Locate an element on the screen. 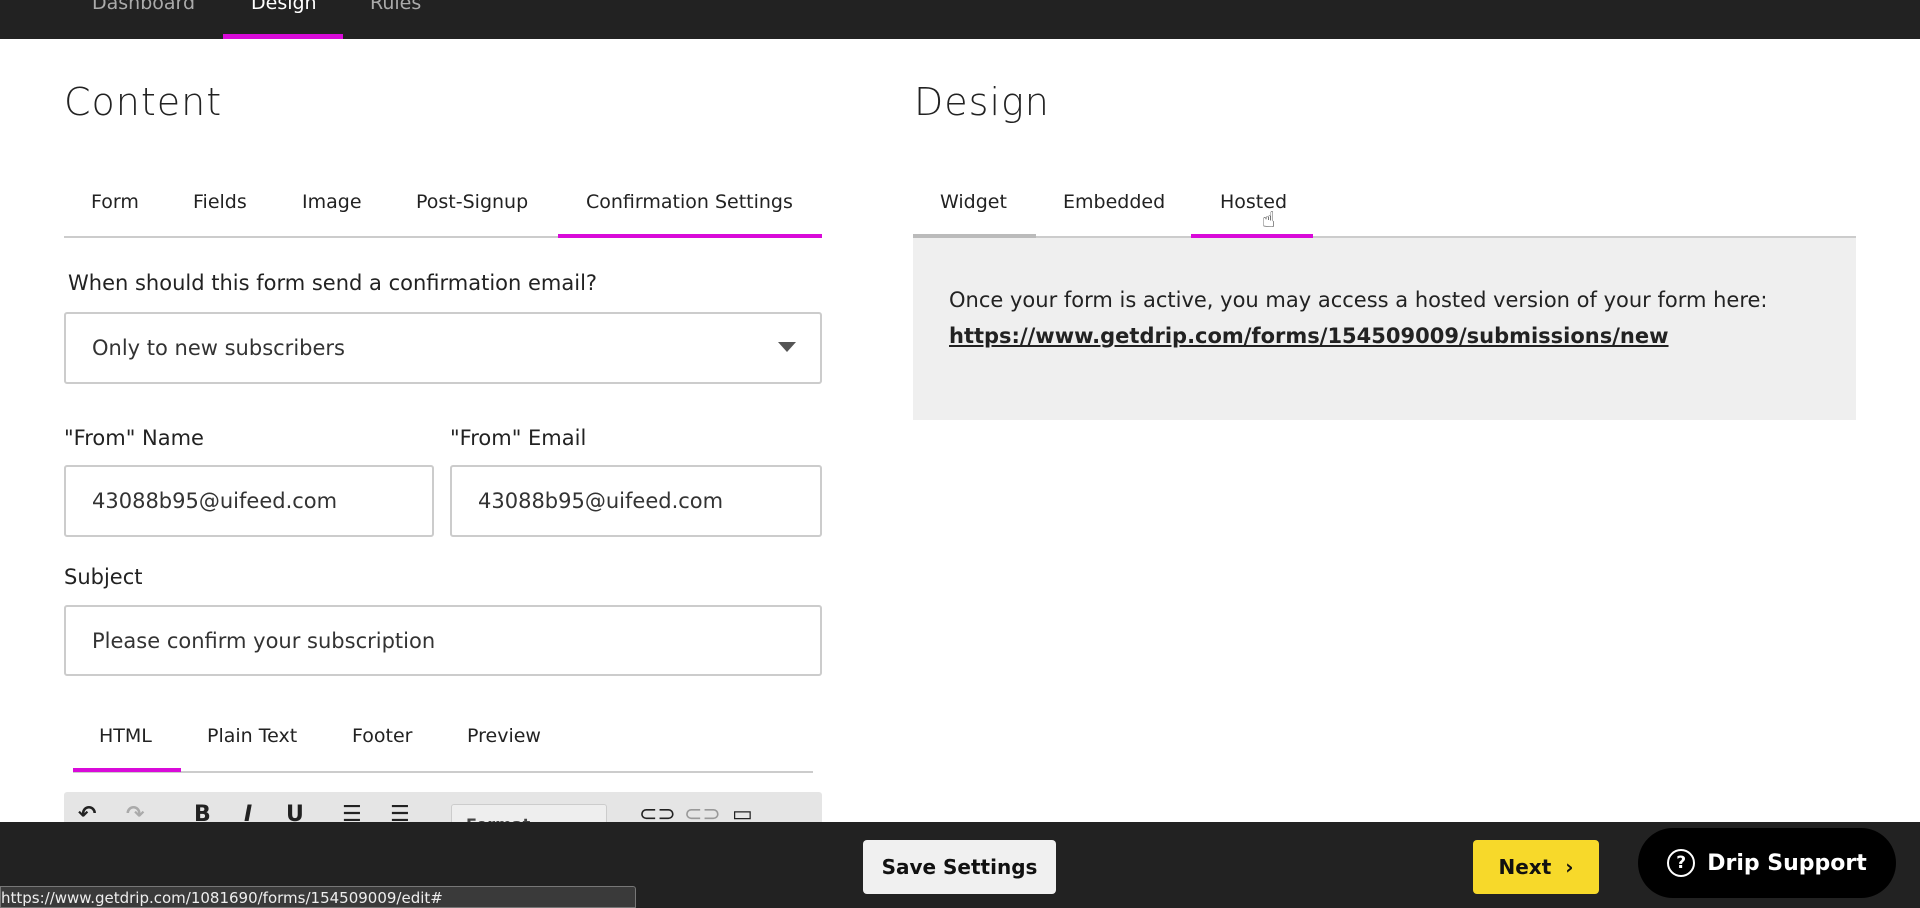 This screenshot has height=908, width=1920. nav-tab-rules: Rules is located at coordinates (395, 7).